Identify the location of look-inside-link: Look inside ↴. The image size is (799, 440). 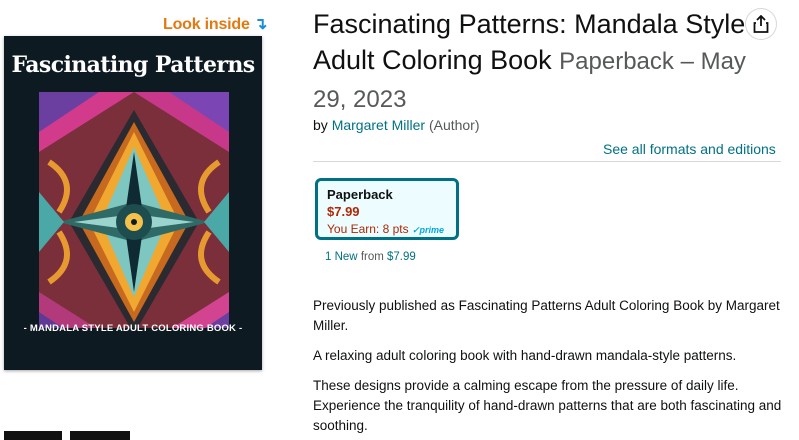
(215, 24).